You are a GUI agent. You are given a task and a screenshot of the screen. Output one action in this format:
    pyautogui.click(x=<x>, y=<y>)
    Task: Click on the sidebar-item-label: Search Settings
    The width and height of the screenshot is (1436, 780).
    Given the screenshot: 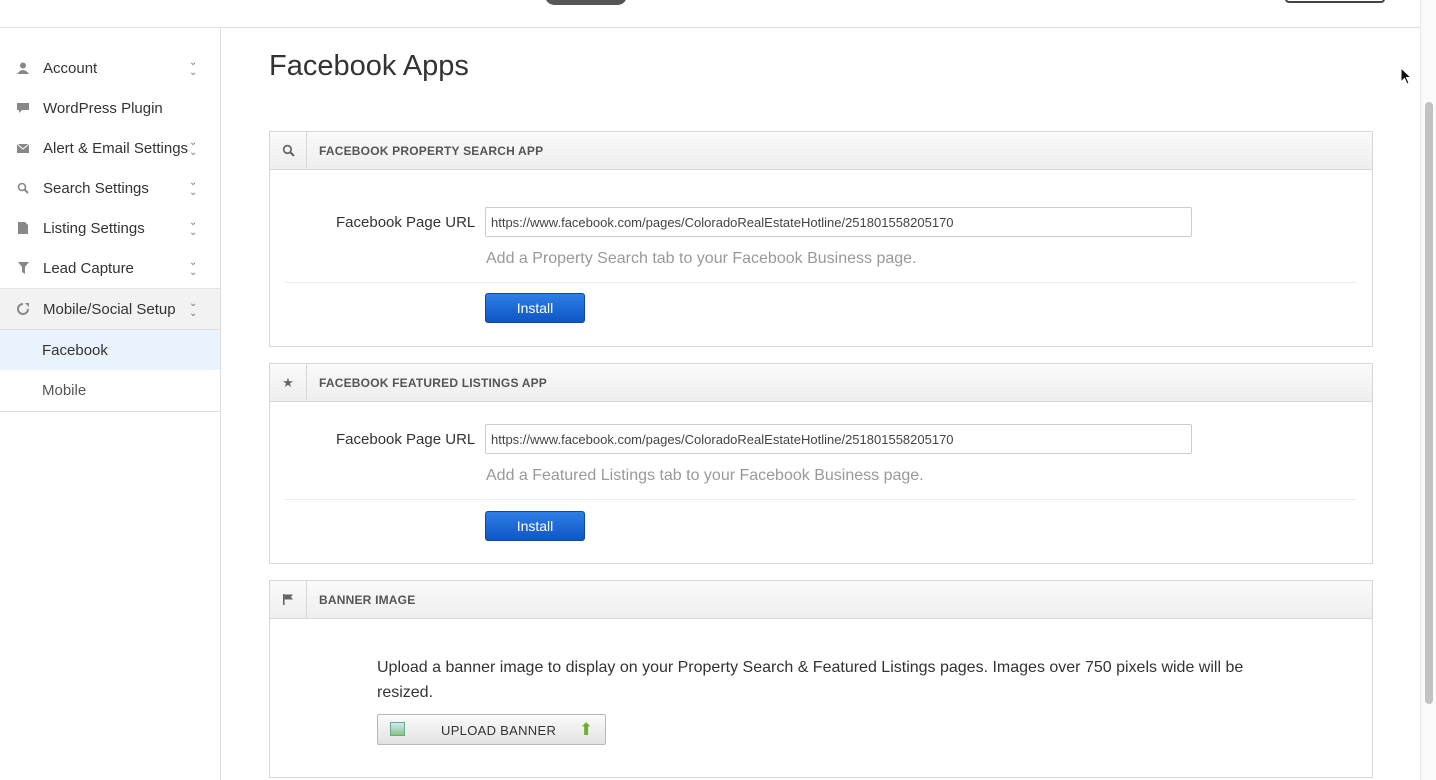 What is the action you would take?
    pyautogui.click(x=96, y=188)
    